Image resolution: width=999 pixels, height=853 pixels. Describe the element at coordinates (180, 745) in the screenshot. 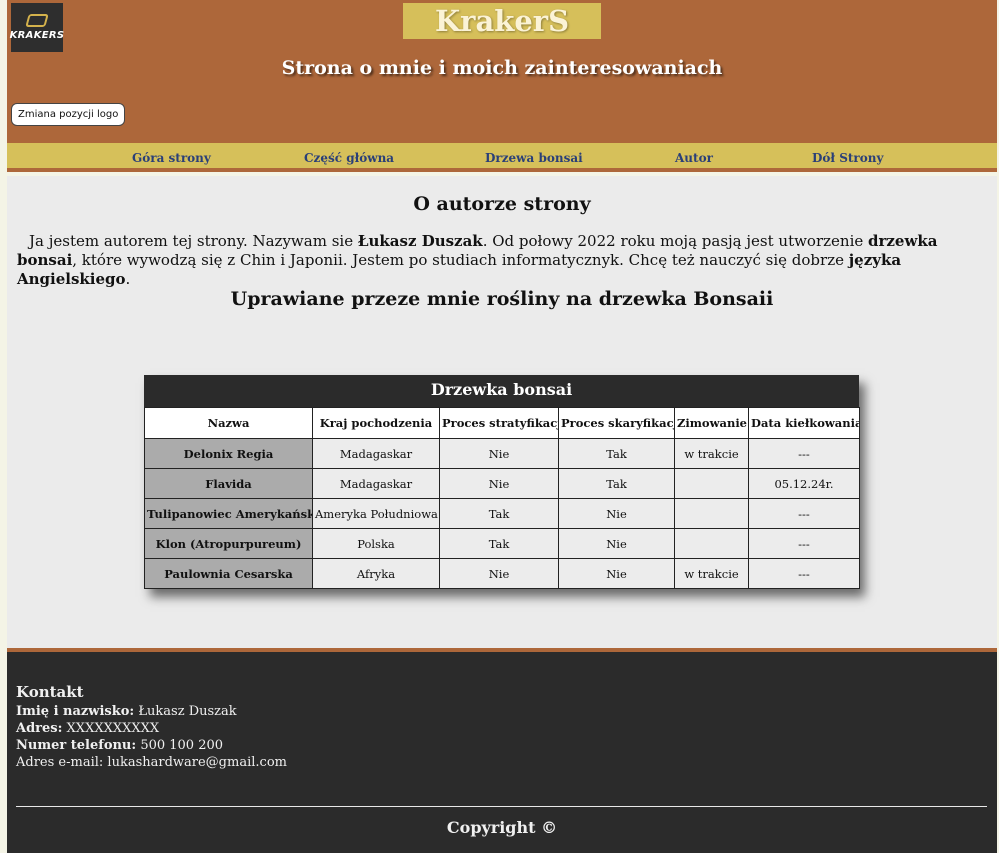

I see `phone-value: 500 100 200` at that location.